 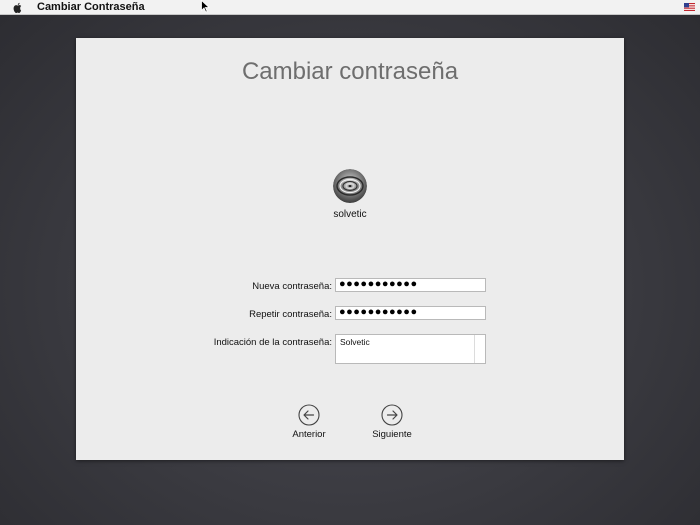 What do you see at coordinates (91, 7) in the screenshot?
I see `app-title: Cambiar Contraseña` at bounding box center [91, 7].